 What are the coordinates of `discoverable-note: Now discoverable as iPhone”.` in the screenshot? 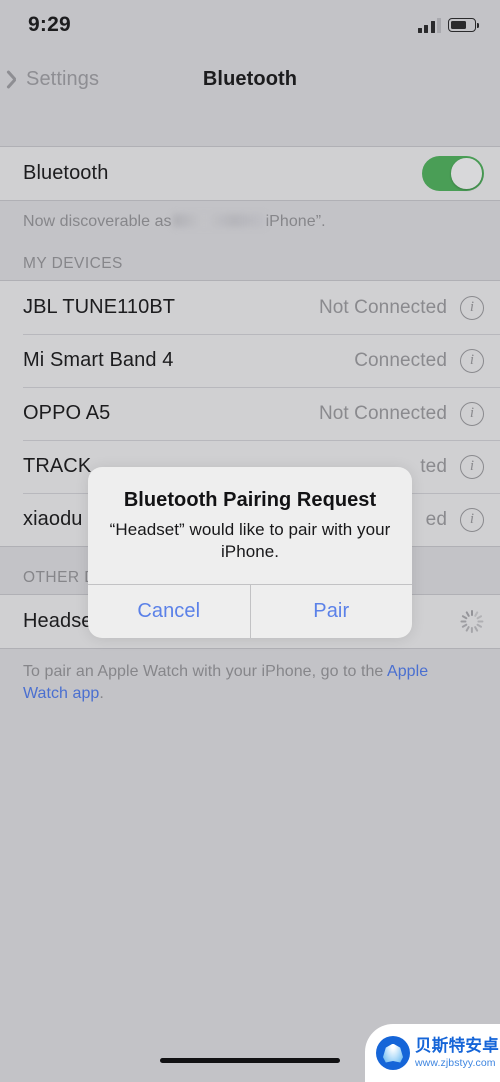 It's located at (250, 217).